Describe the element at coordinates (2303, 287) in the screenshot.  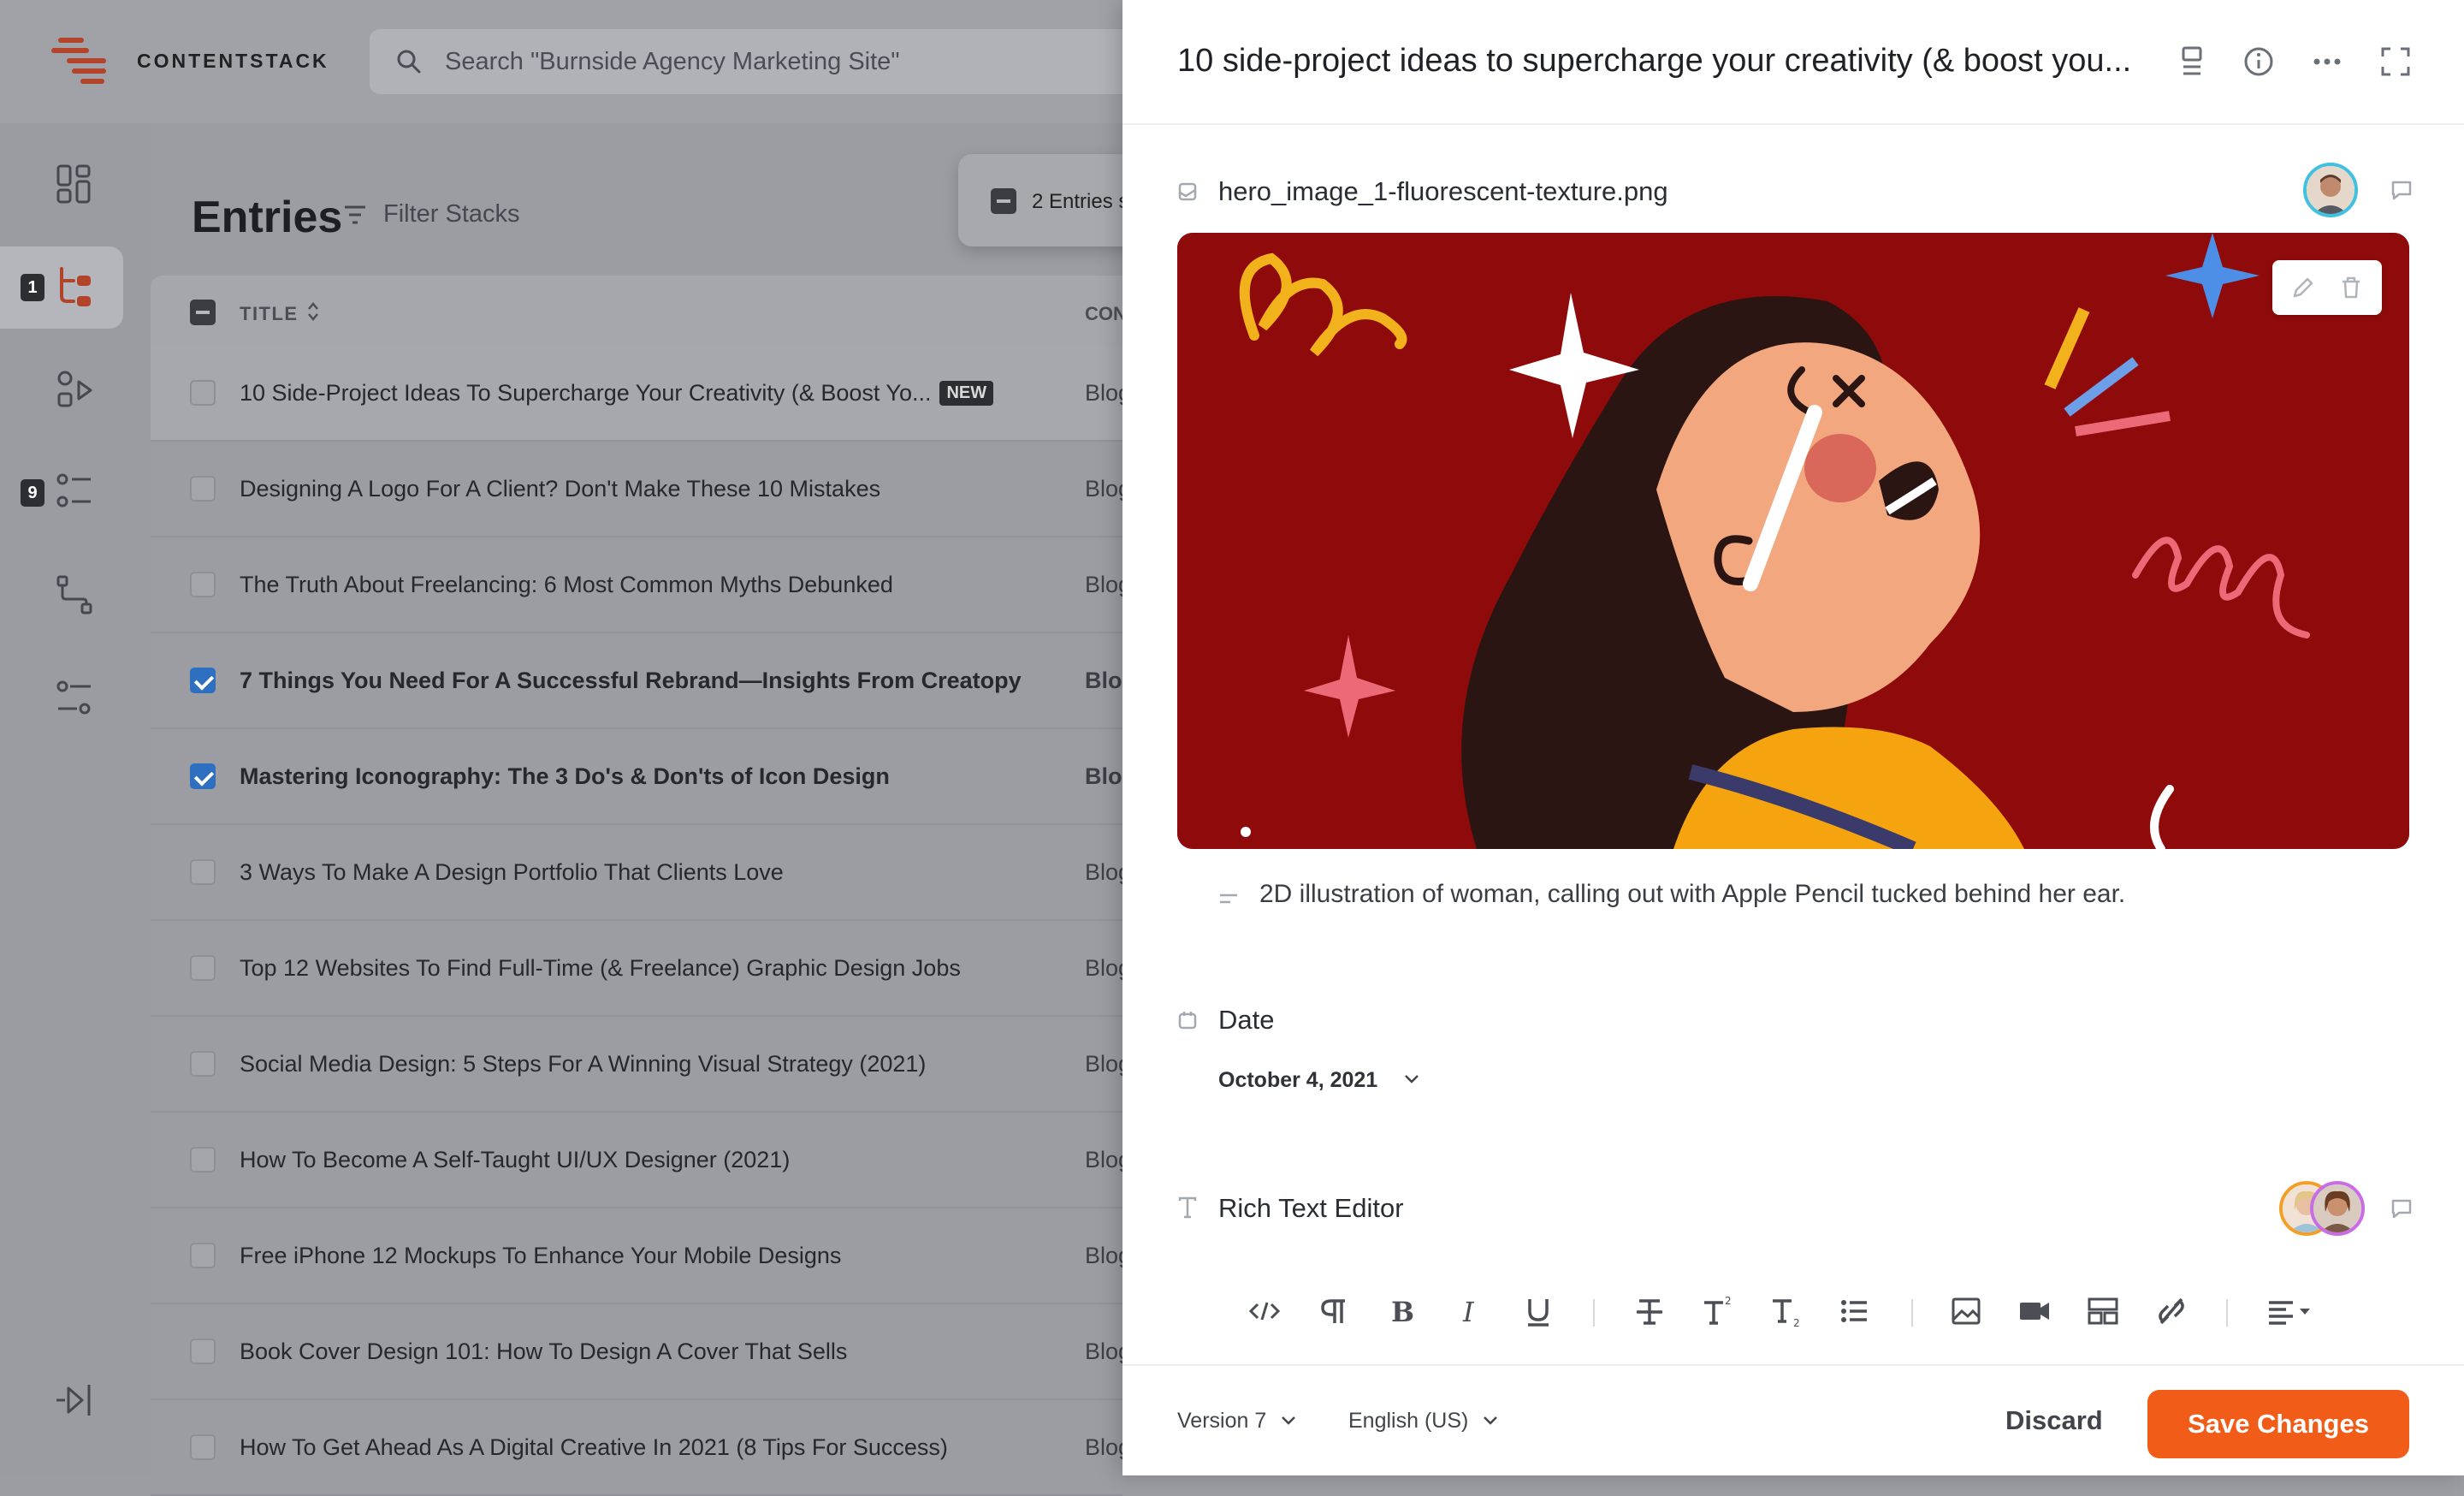
I see `edit-pencil-icon` at that location.